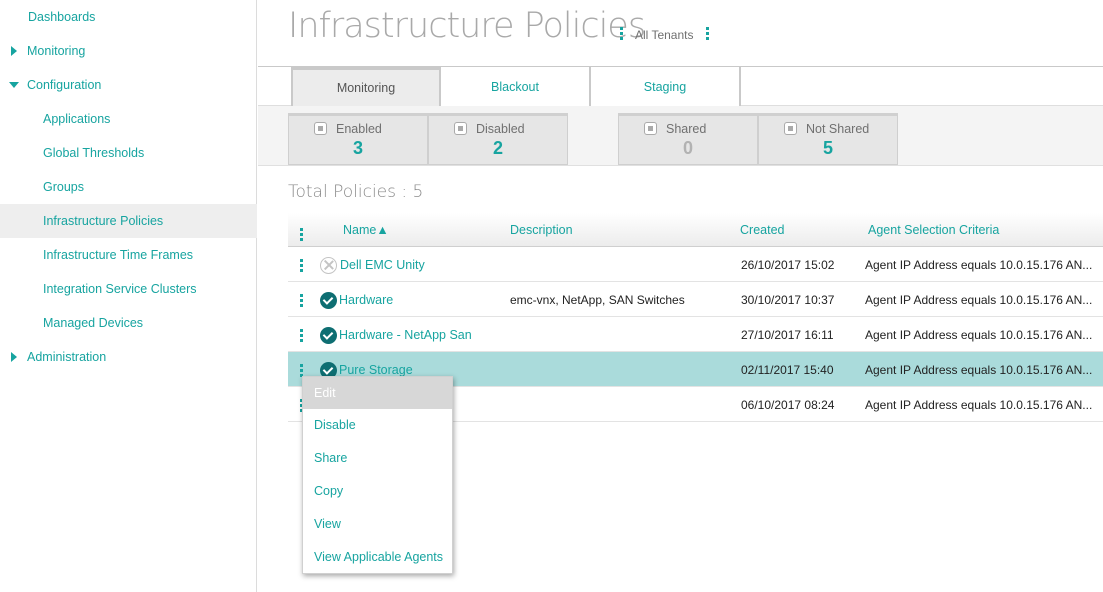  I want to click on tab-staging: Staging, so click(666, 86).